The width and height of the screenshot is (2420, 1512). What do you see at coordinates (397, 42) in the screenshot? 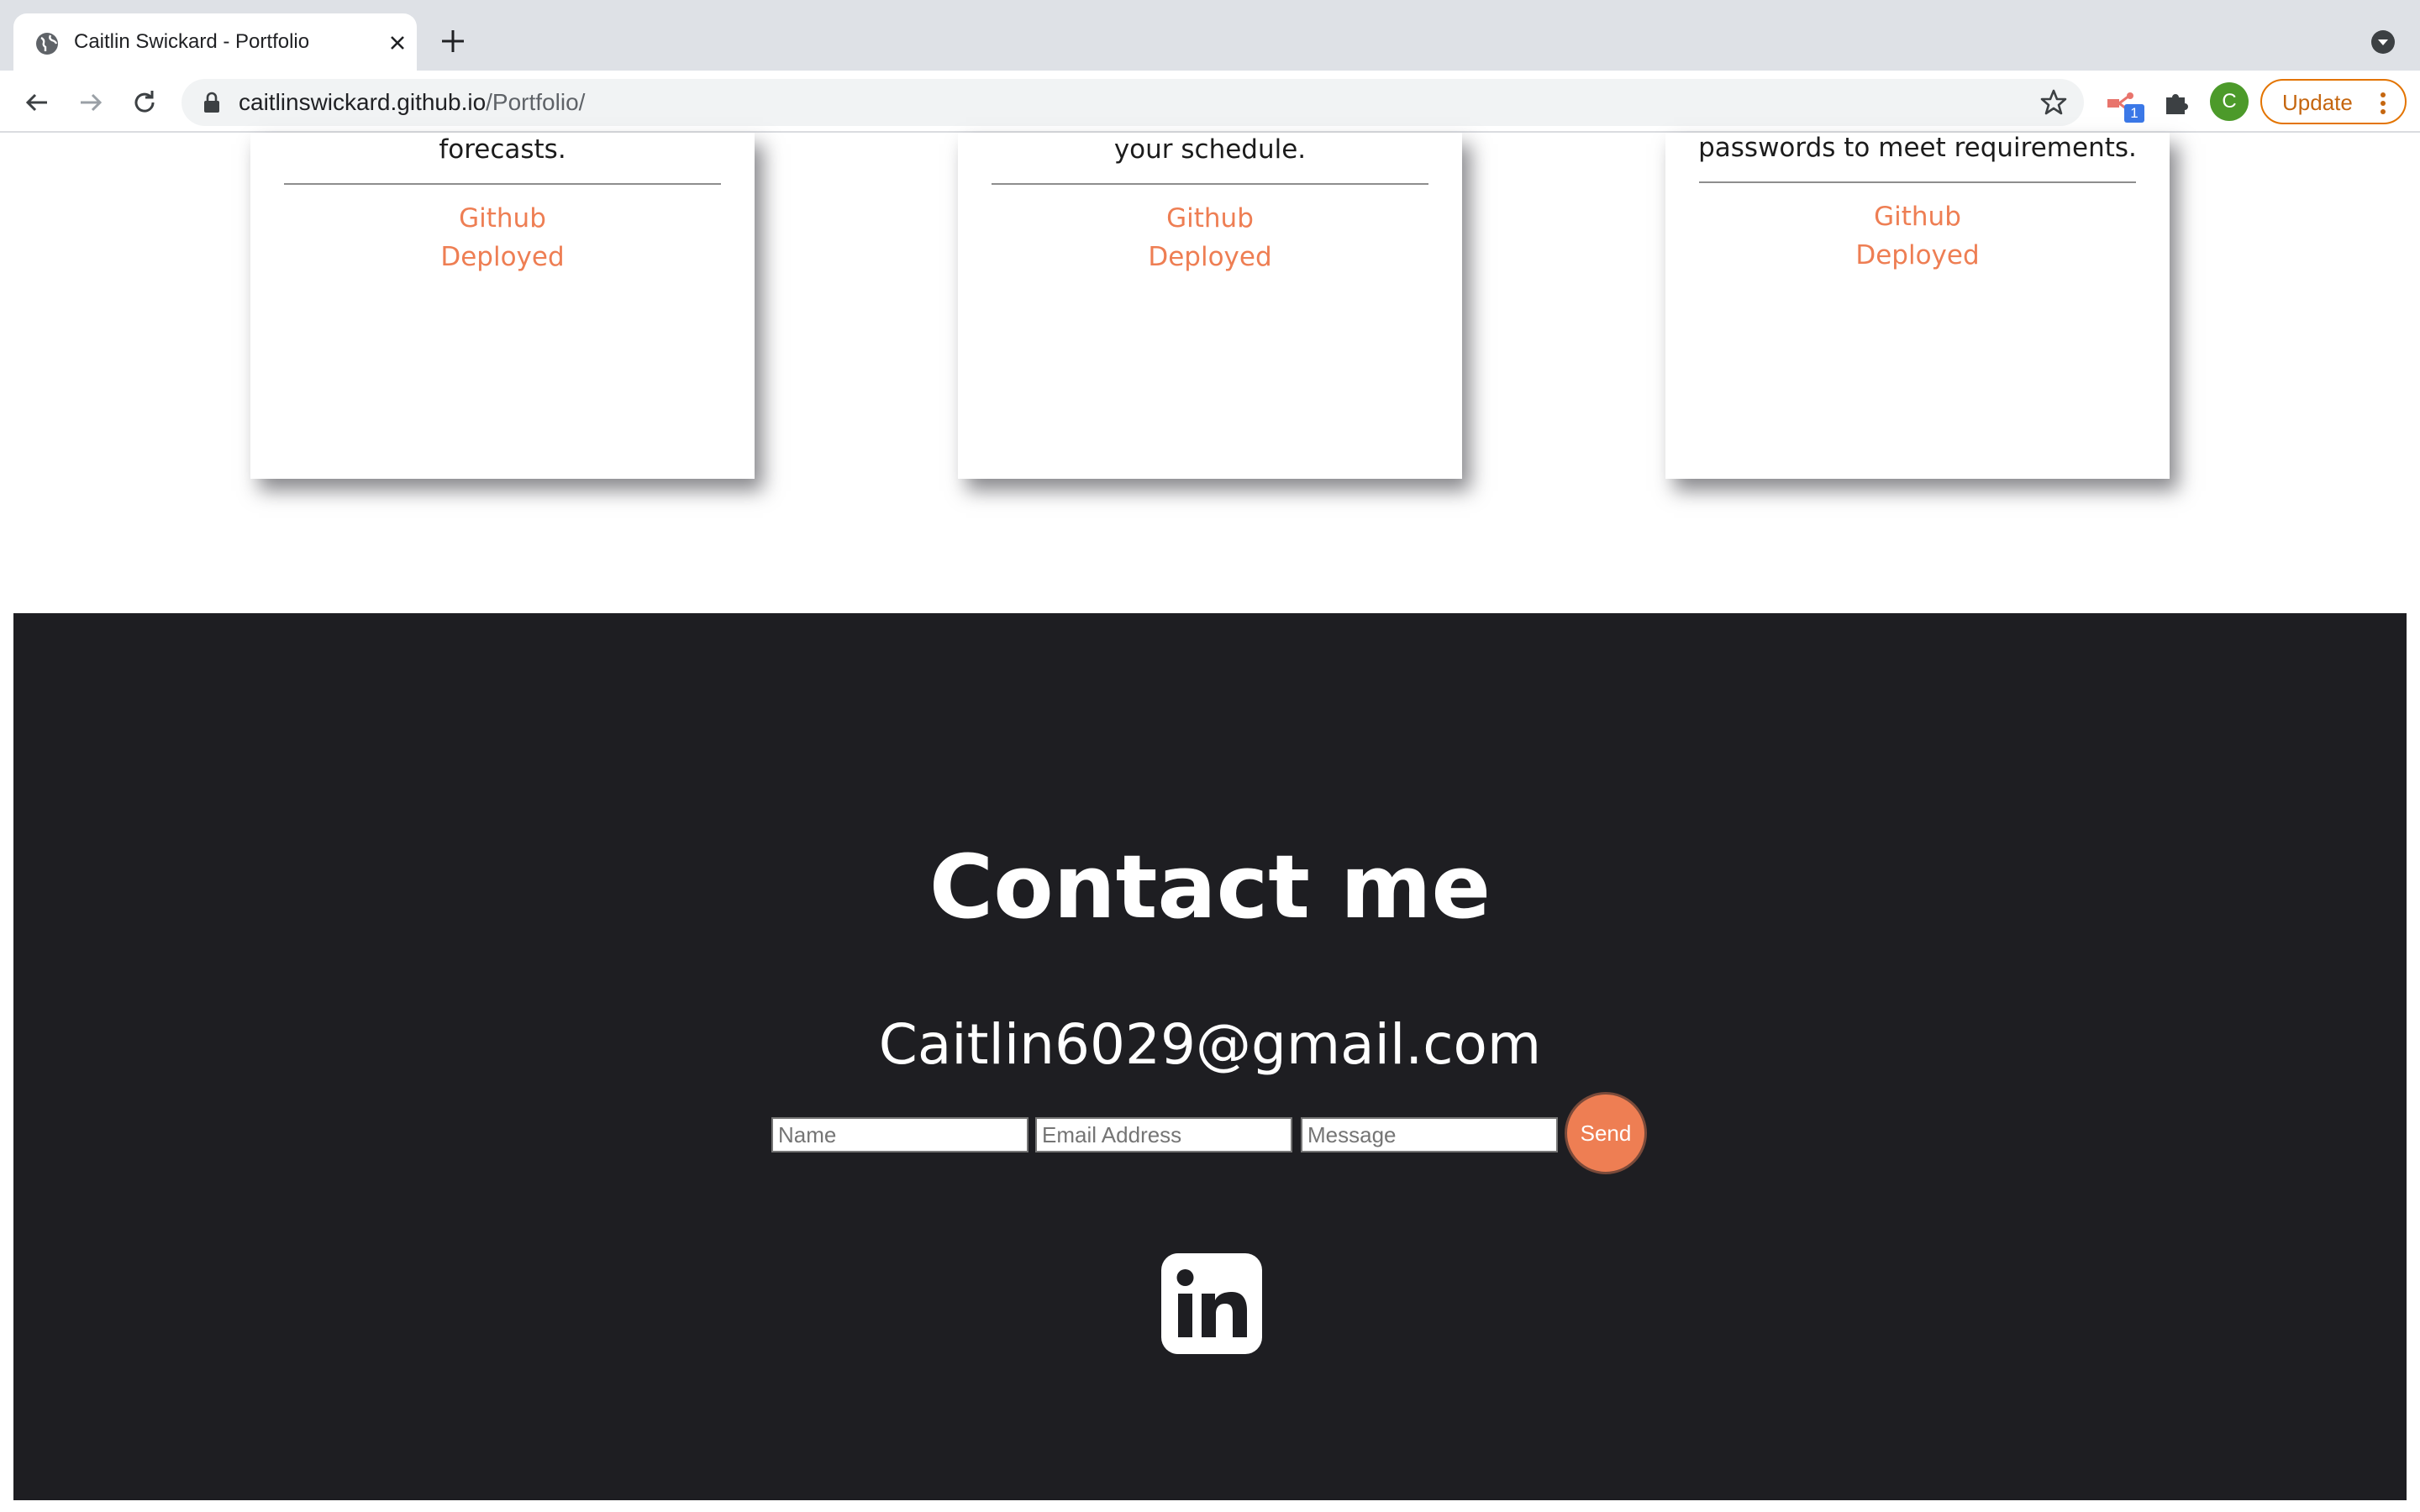
I see `close-icon` at bounding box center [397, 42].